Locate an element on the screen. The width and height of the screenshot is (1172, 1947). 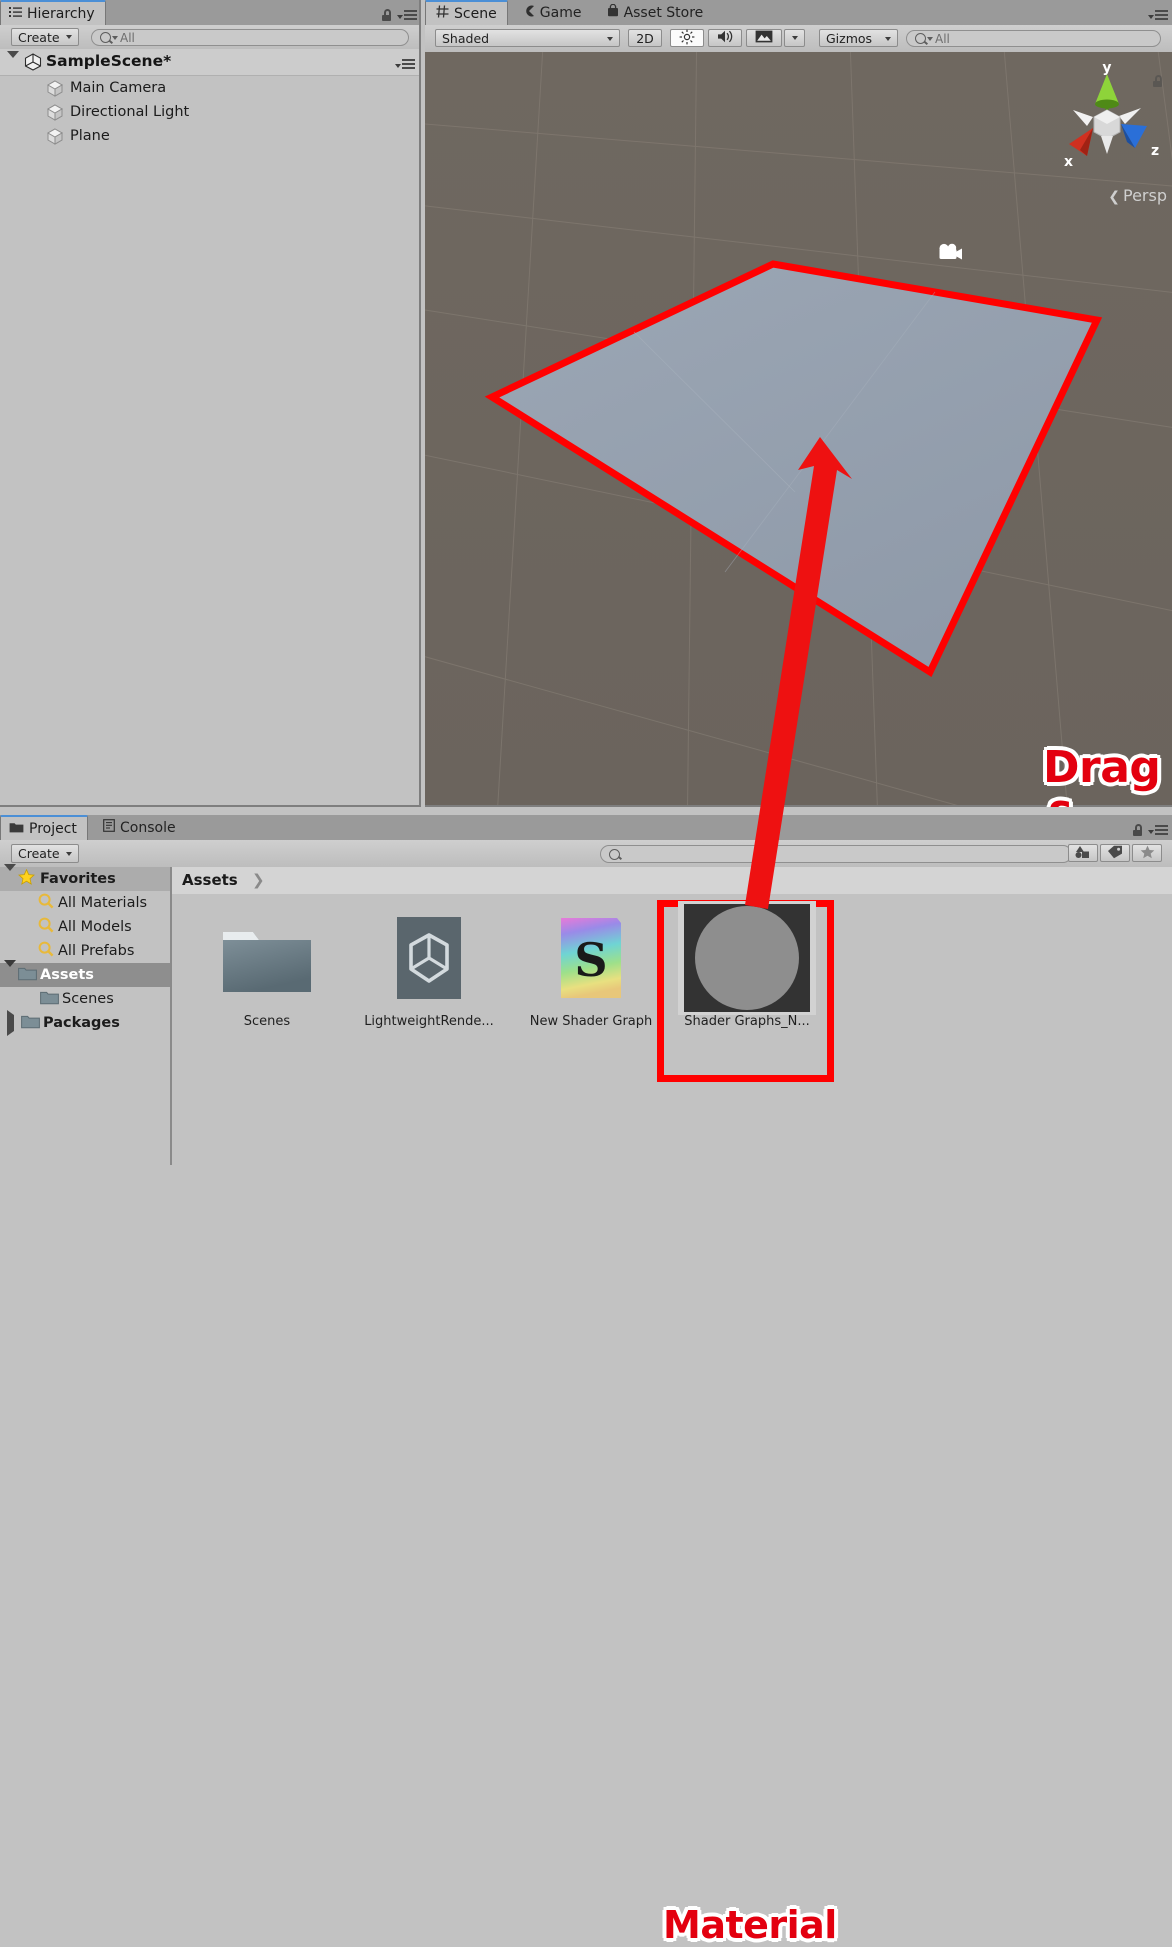
filter-by-type-icon is located at coordinates (1083, 853).